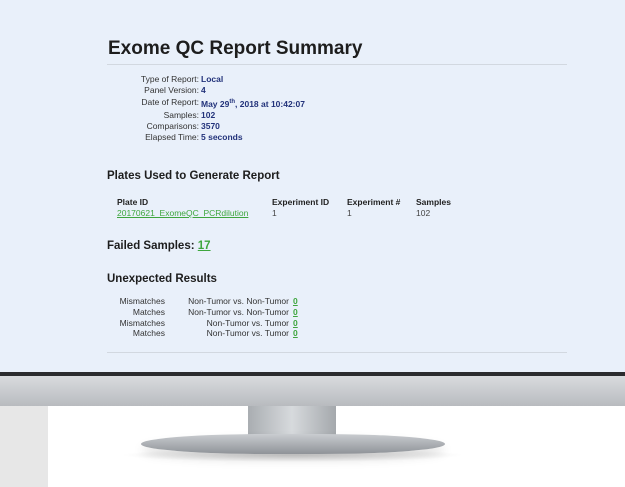 The width and height of the screenshot is (625, 487). What do you see at coordinates (293, 444) in the screenshot?
I see `monitor-stand-base` at bounding box center [293, 444].